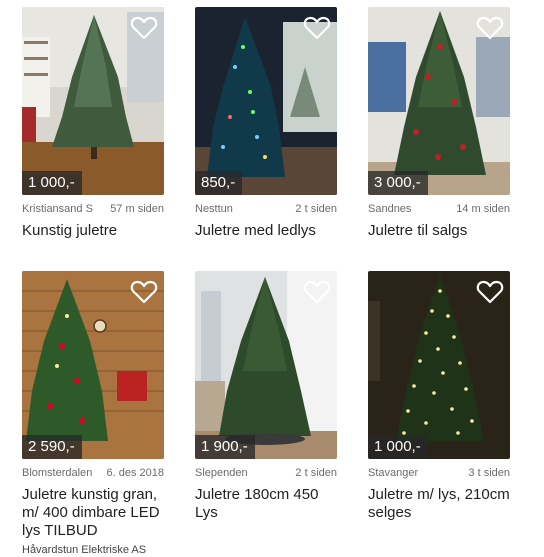  What do you see at coordinates (439, 231) in the screenshot?
I see `listing-title: Juletre til salgs` at bounding box center [439, 231].